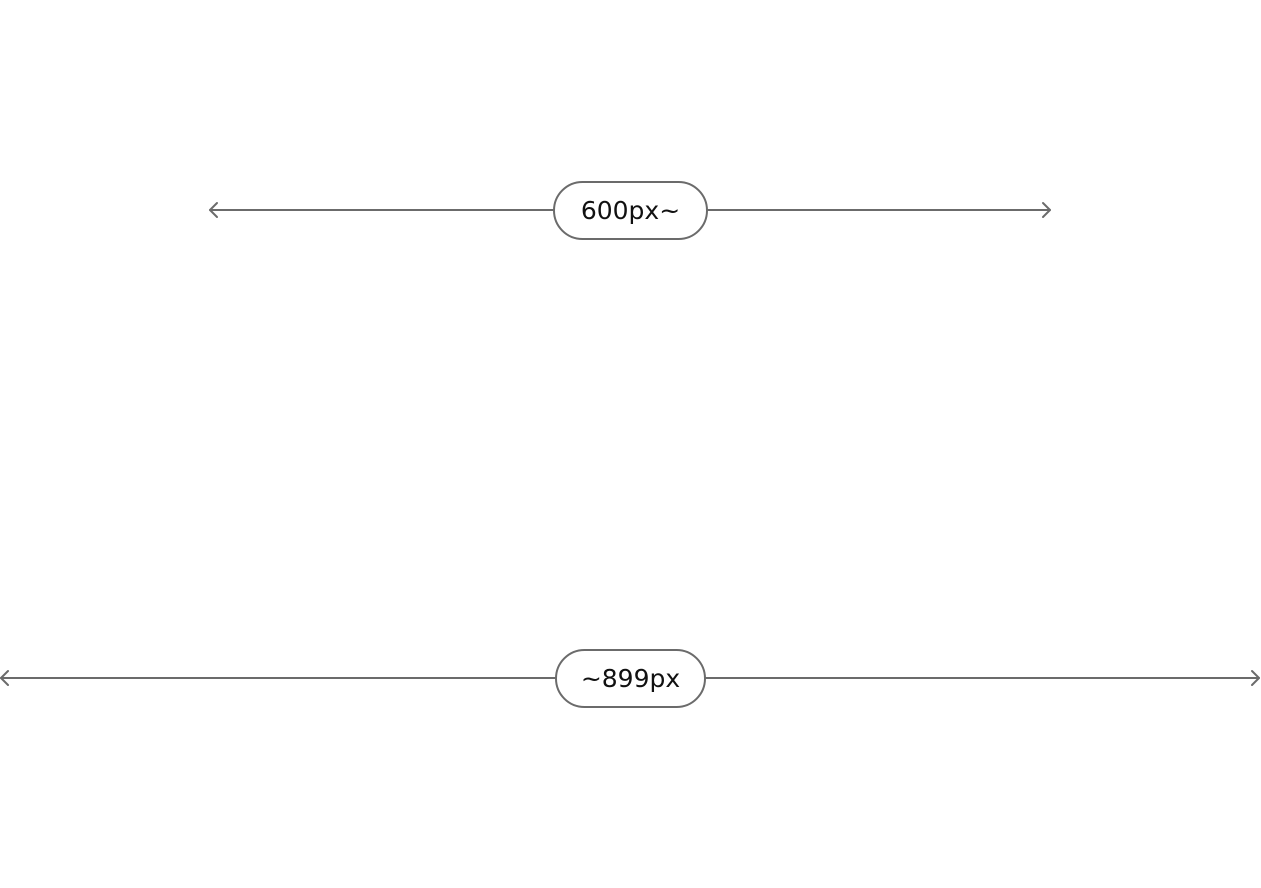  I want to click on bottom-measurement-label: ~899px, so click(630, 678).